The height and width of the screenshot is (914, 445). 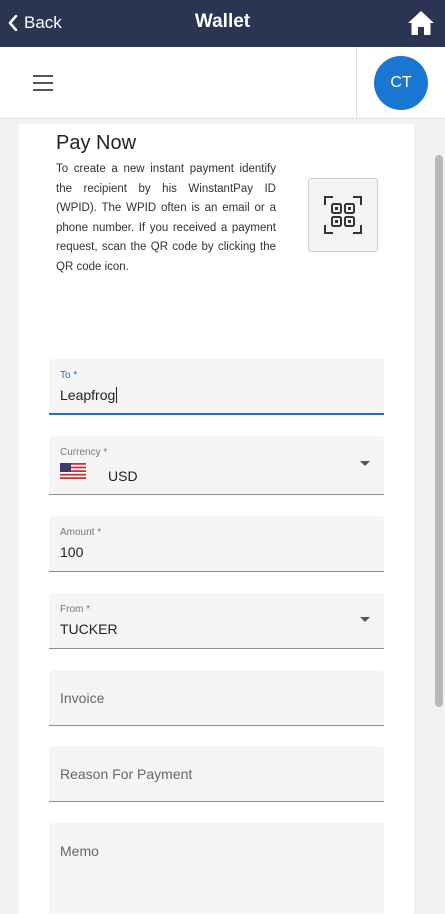 I want to click on currency-select: Currency * USD, so click(x=216, y=465).